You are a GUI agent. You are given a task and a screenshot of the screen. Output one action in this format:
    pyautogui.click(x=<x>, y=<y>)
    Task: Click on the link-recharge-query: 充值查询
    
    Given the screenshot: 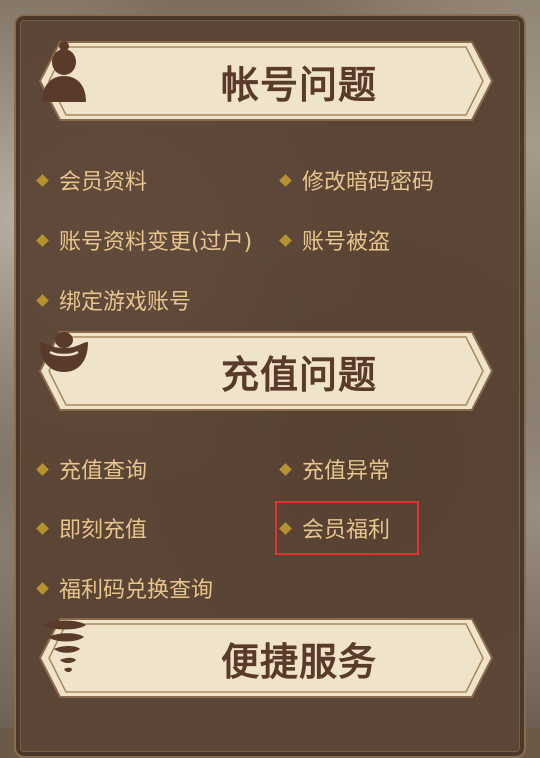 What is the action you would take?
    pyautogui.click(x=91, y=469)
    